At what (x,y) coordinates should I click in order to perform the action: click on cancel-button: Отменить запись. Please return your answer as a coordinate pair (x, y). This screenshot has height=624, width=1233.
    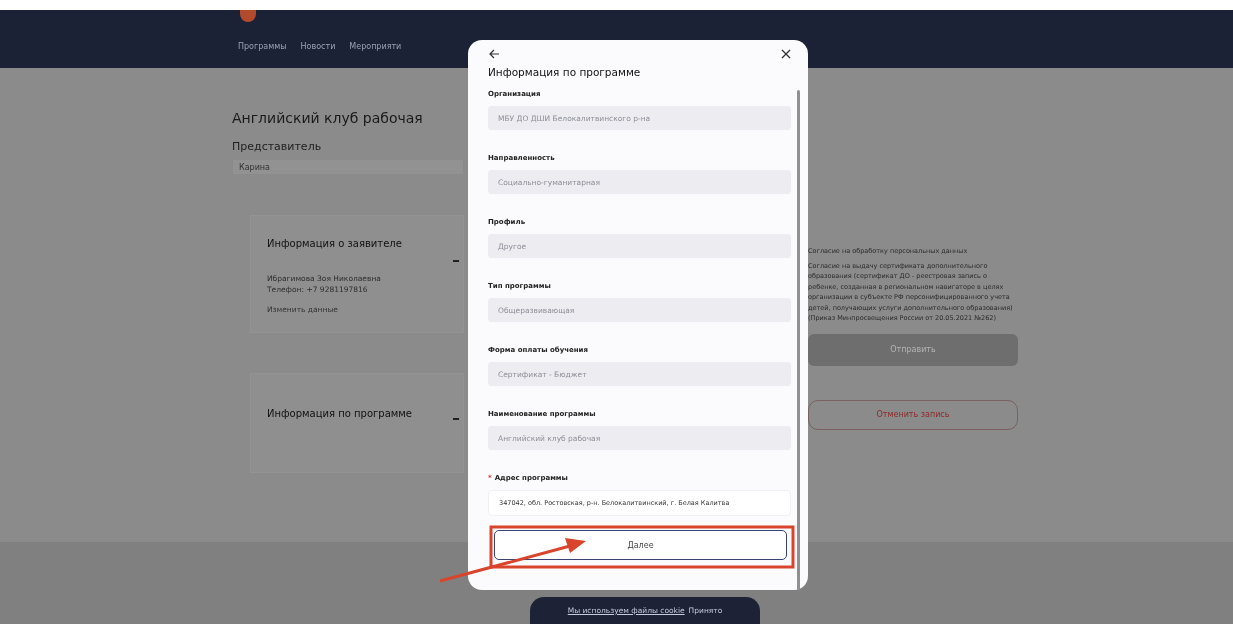
    Looking at the image, I should click on (913, 414).